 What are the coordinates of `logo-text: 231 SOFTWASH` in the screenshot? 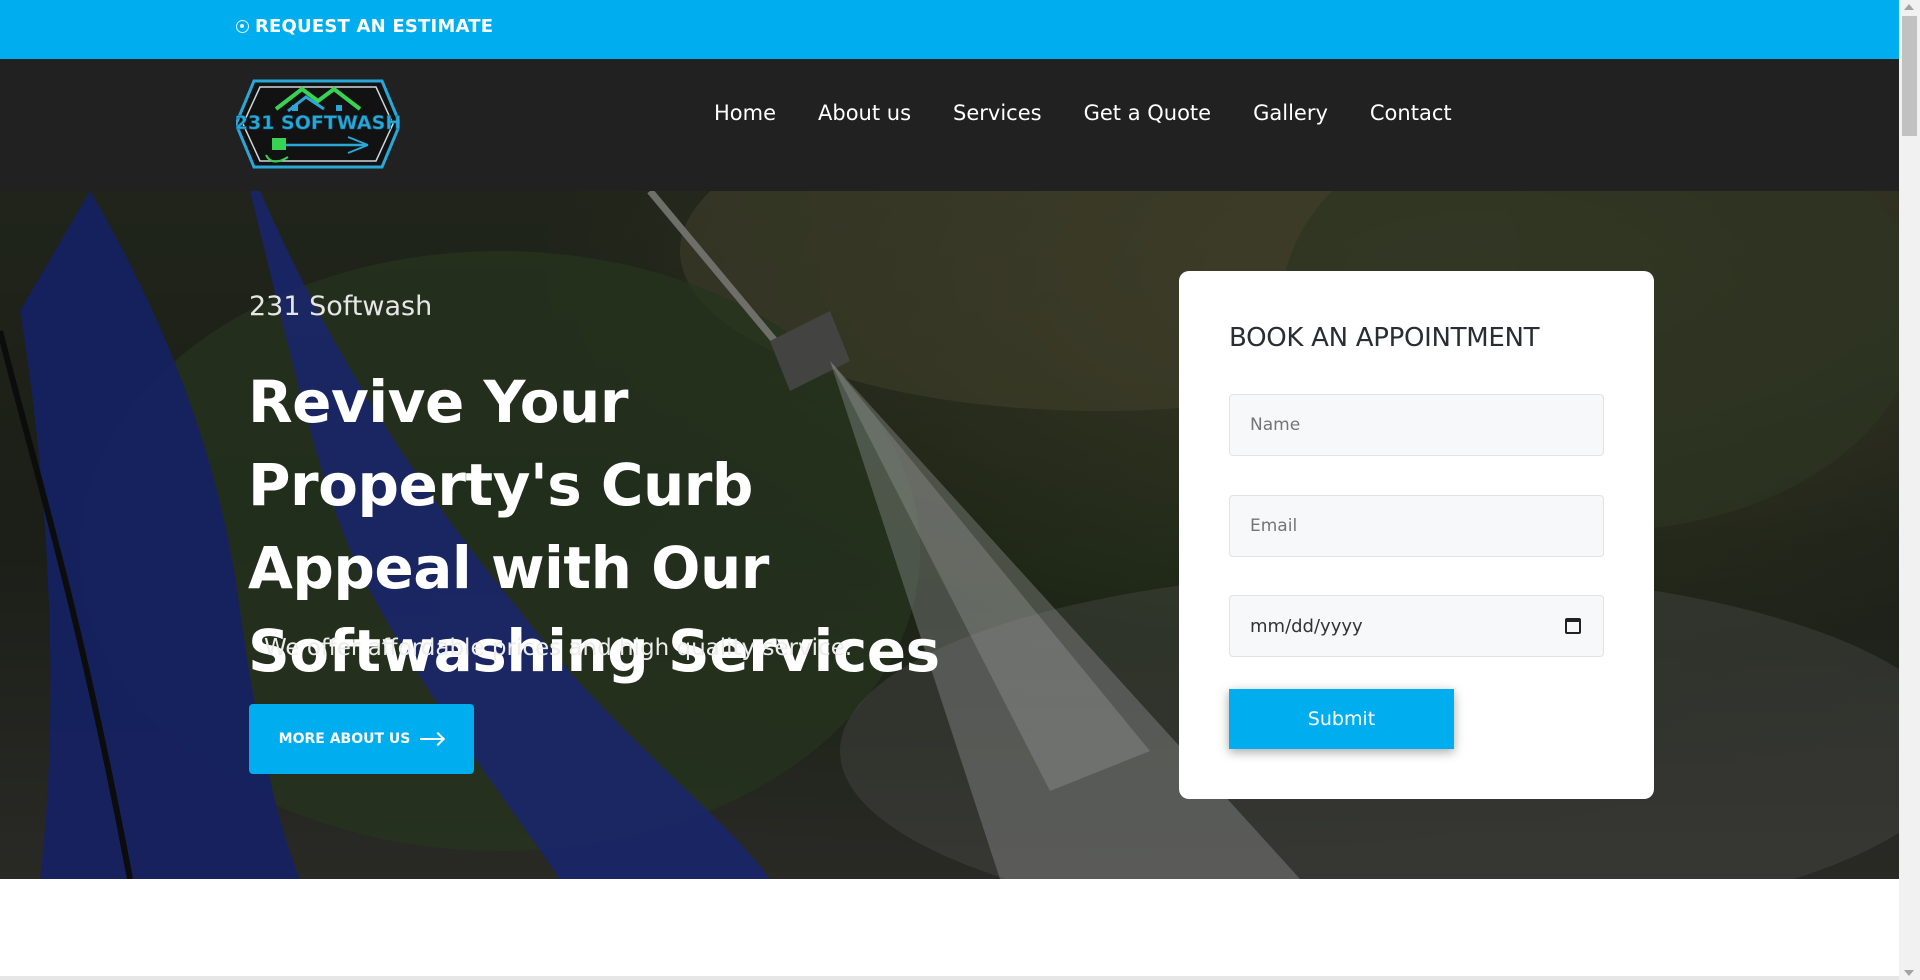 It's located at (318, 123).